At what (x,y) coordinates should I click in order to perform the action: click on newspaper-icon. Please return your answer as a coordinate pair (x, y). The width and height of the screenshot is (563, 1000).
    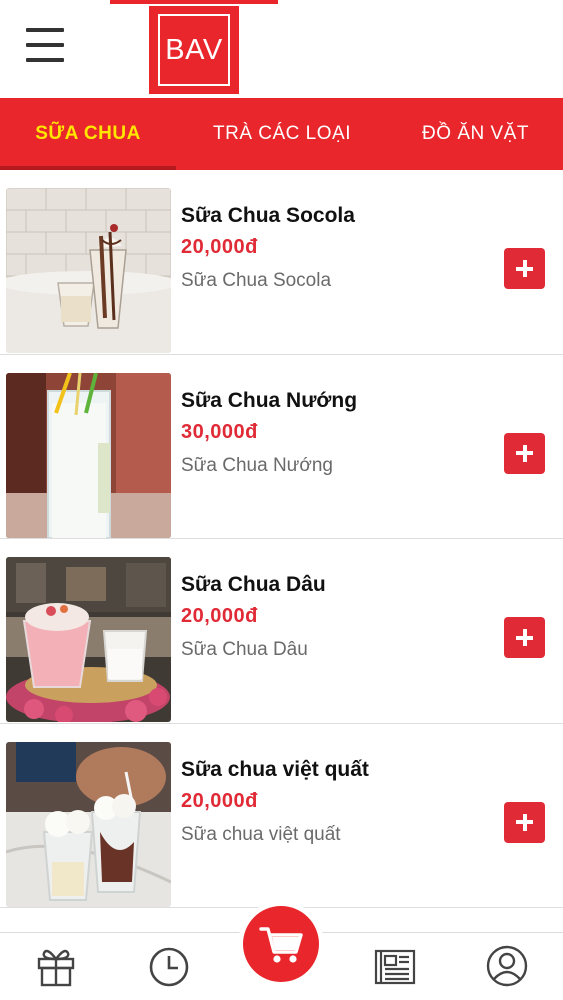
    Looking at the image, I should click on (395, 966).